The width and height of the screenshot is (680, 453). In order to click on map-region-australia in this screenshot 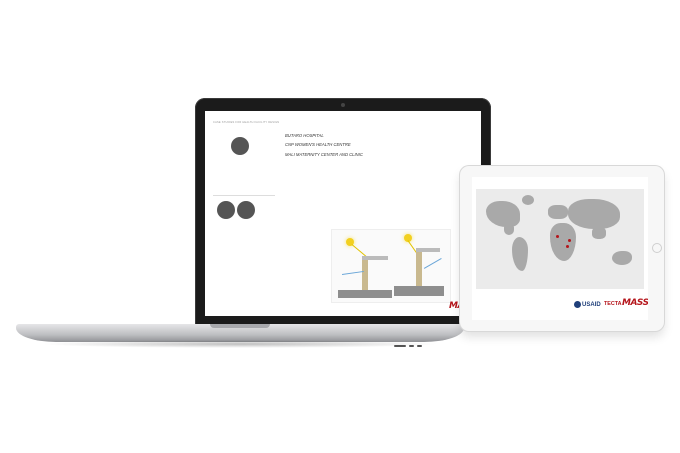, I will do `click(622, 258)`.